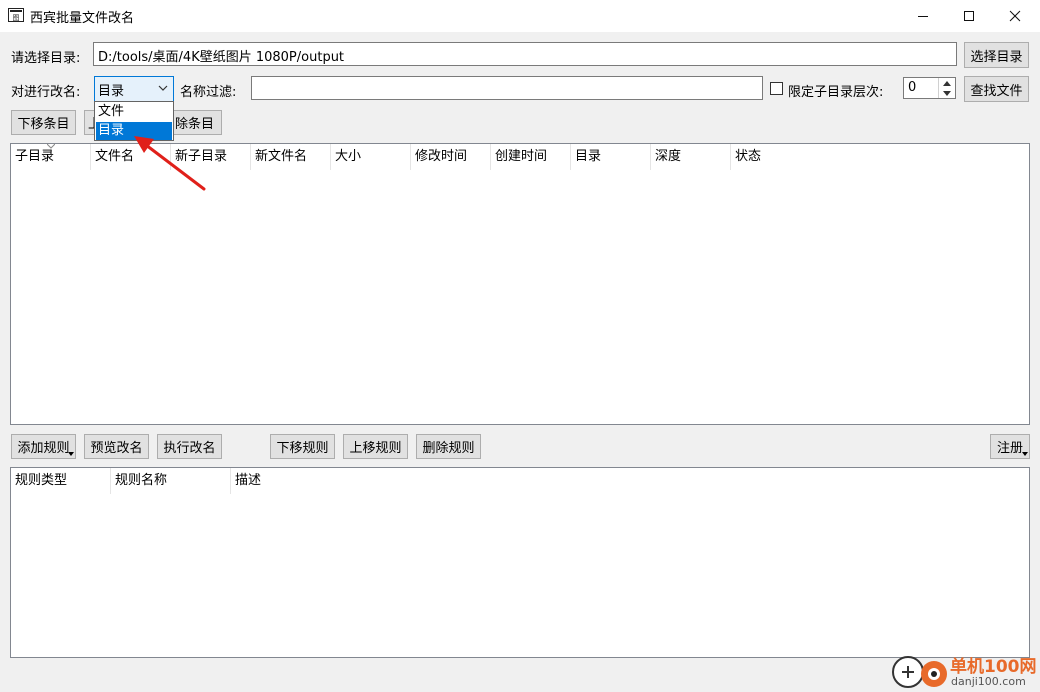  Describe the element at coordinates (525, 54) in the screenshot. I see `directory-input: D:/tools/桌面/4K壁纸图片 1080P/output` at that location.